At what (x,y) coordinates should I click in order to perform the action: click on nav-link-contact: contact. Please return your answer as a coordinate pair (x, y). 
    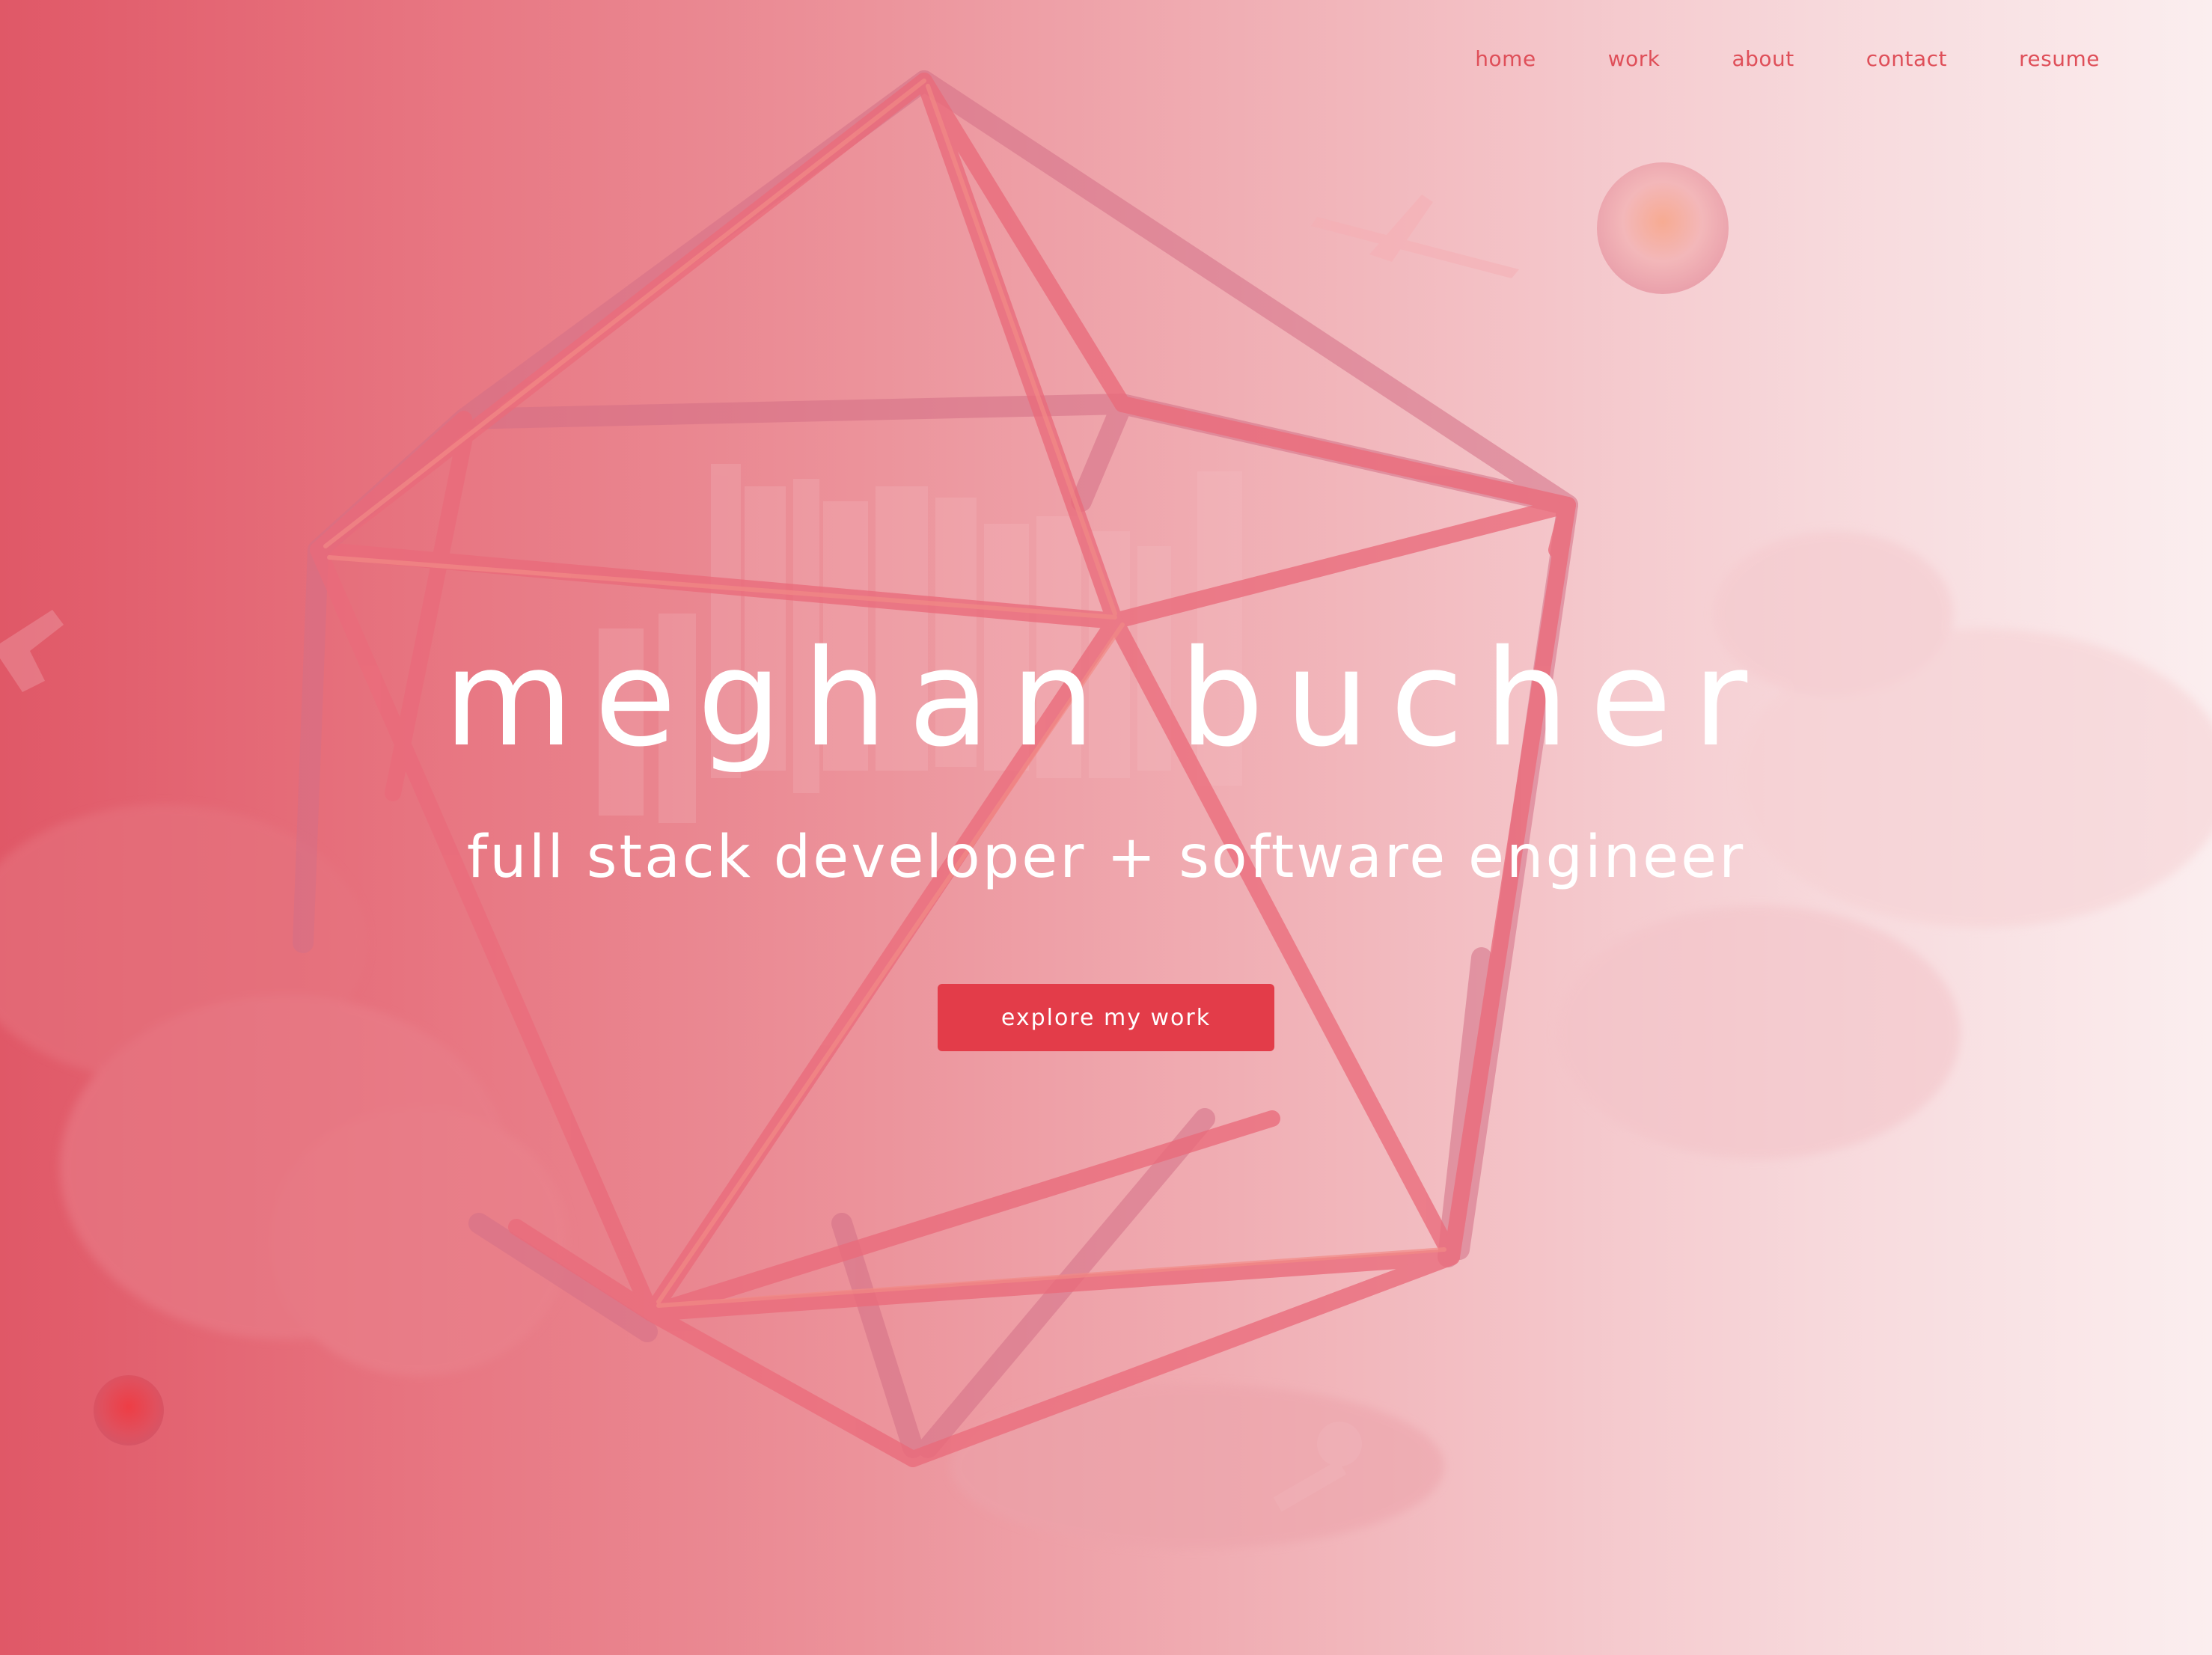
    Looking at the image, I should click on (1906, 58).